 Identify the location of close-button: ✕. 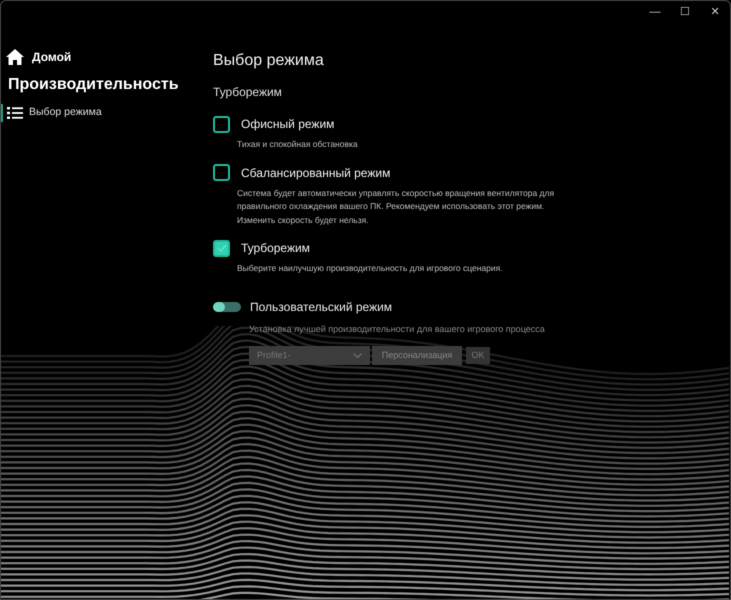
(715, 12).